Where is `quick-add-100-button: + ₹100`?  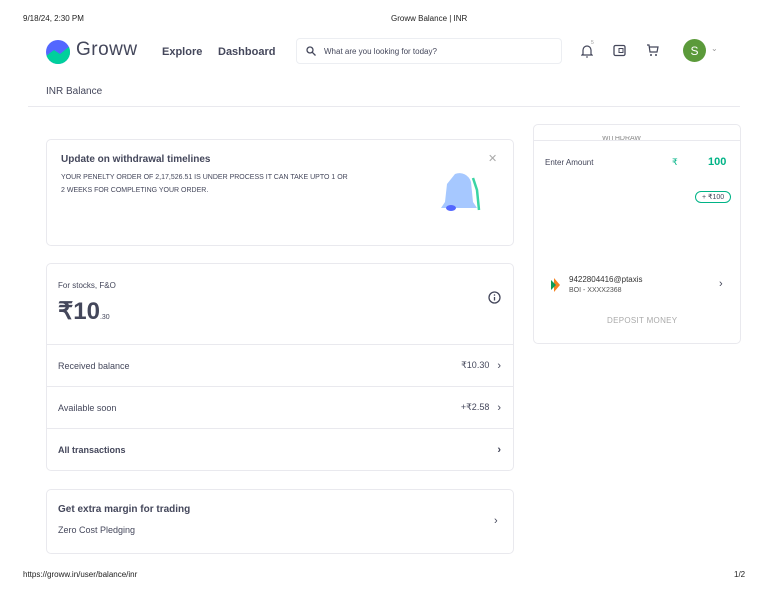 quick-add-100-button: + ₹100 is located at coordinates (713, 197).